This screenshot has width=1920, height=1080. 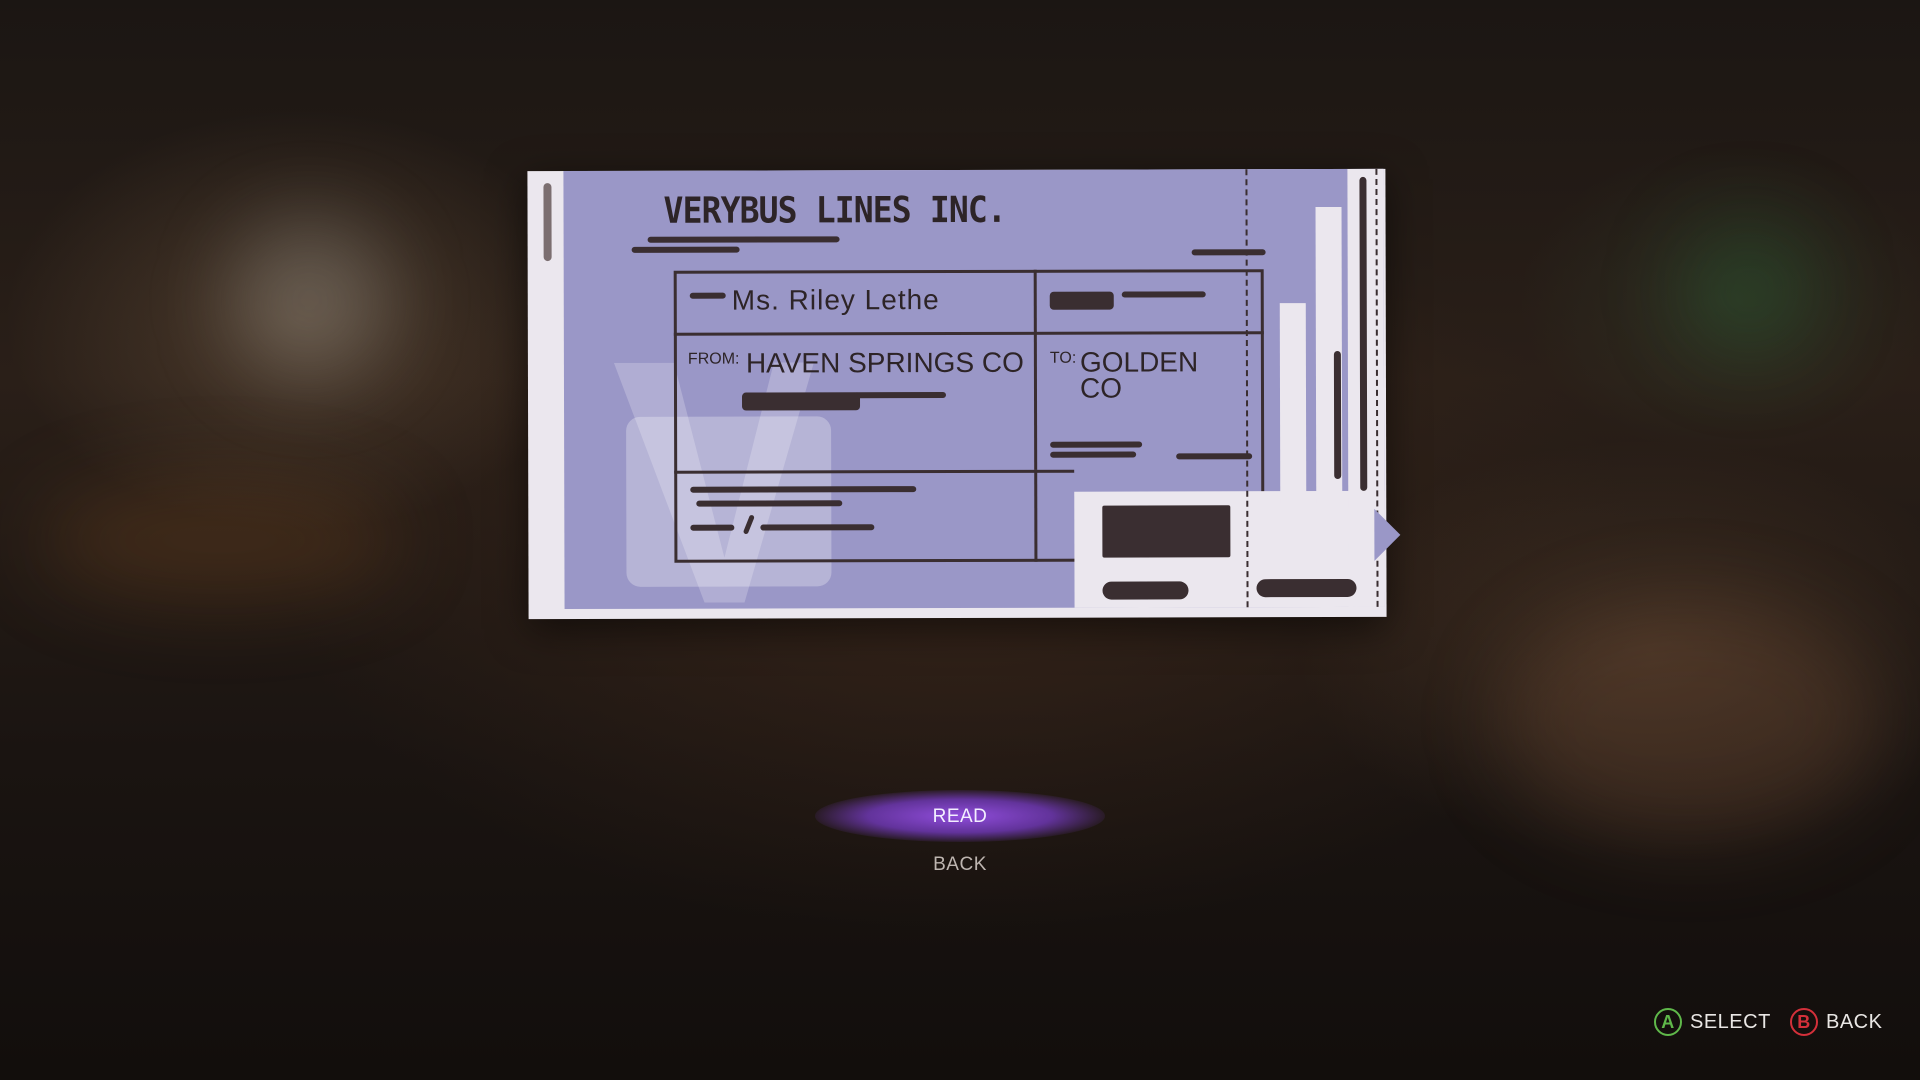 I want to click on passenger-name: Ms. Riley Lethe, so click(x=835, y=300).